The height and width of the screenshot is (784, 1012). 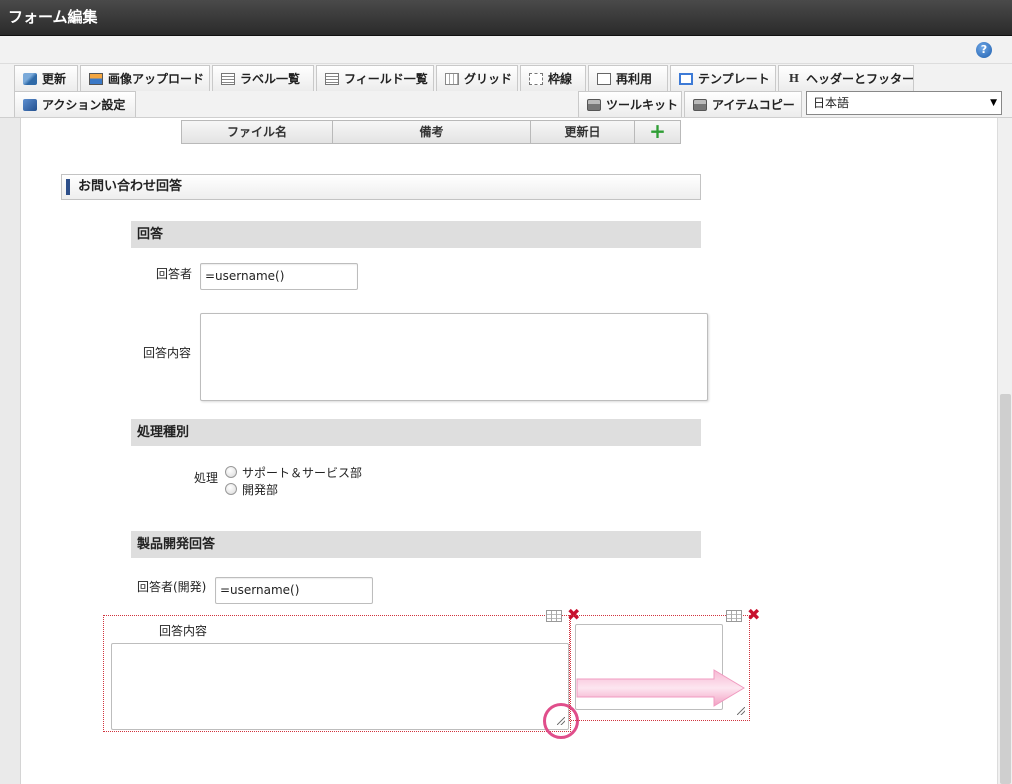 What do you see at coordinates (743, 104) in the screenshot?
I see `item-copy-button: アイテムコピー` at bounding box center [743, 104].